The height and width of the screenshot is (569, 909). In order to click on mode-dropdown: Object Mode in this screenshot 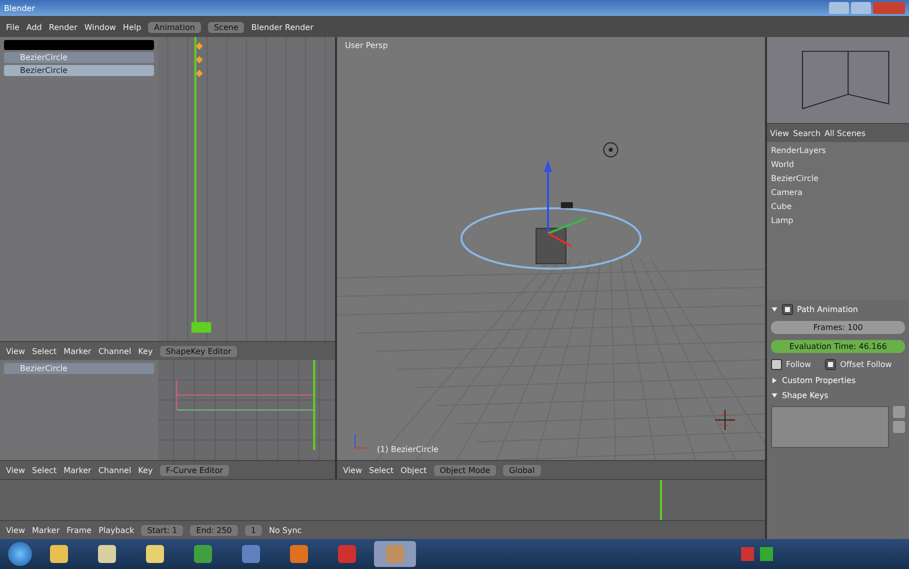, I will do `click(465, 470)`.